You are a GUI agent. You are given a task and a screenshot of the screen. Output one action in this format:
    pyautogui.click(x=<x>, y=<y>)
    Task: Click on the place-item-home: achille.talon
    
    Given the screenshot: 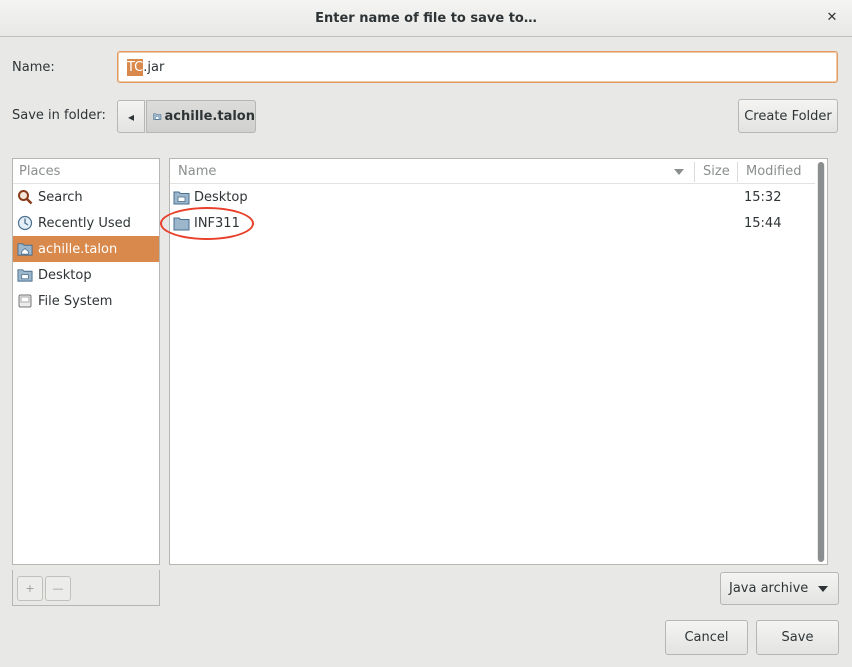 What is the action you would take?
    pyautogui.click(x=86, y=249)
    